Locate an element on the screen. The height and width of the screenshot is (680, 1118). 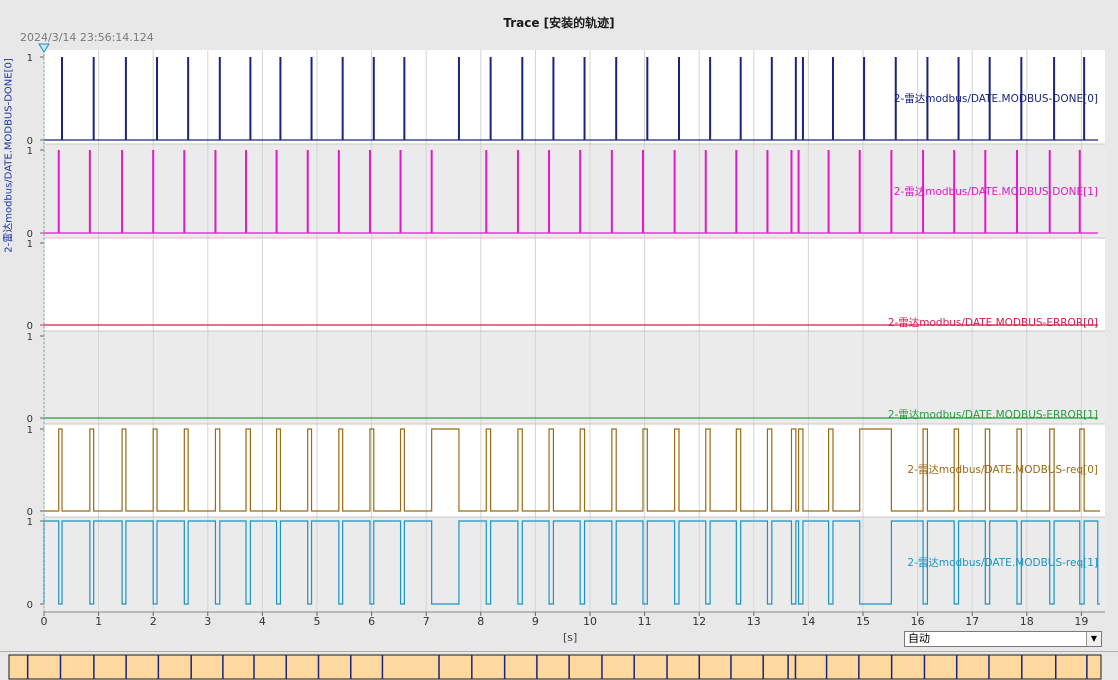
x-tick-label: 4 is located at coordinates (262, 621).